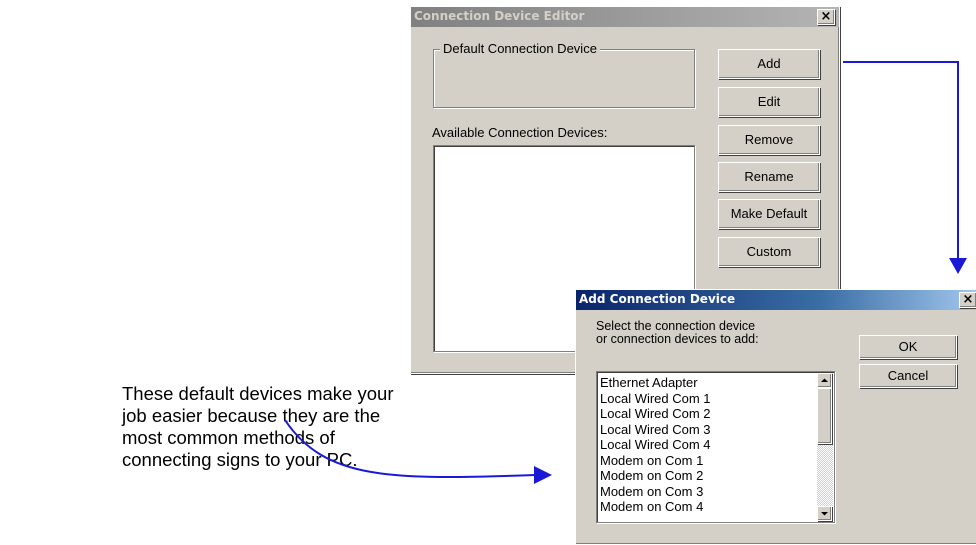  Describe the element at coordinates (706, 461) in the screenshot. I see `list-item: Modem on Com 1` at that location.